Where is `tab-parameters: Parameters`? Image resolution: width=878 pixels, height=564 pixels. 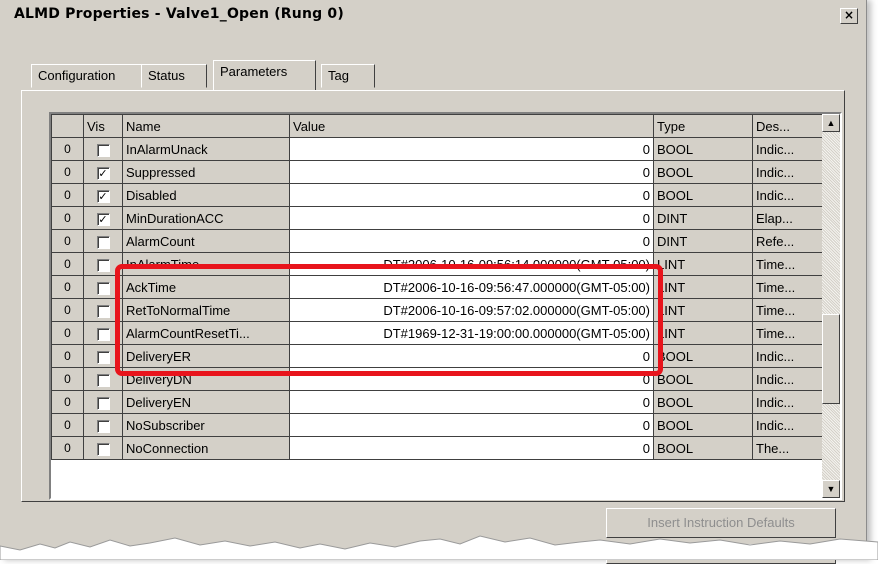 tab-parameters: Parameters is located at coordinates (264, 75).